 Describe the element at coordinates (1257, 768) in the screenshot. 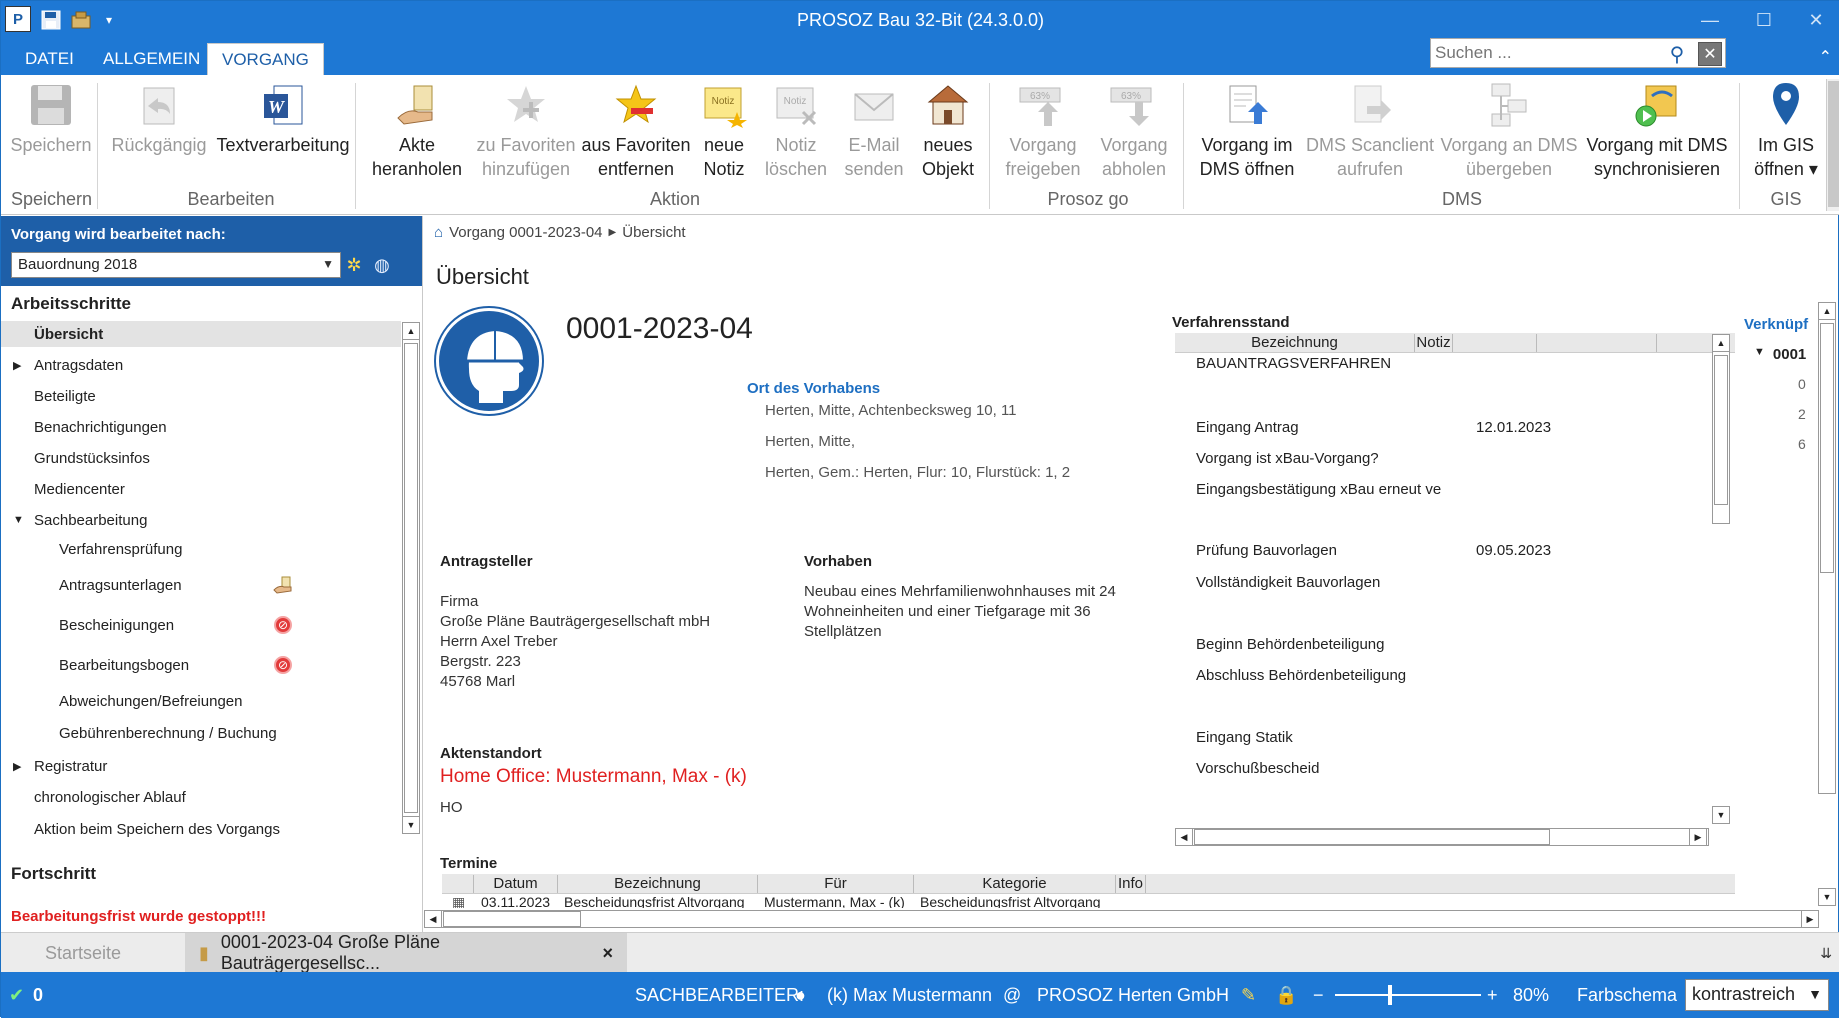

I see `verfahren-row-label: Vorschußbescheid` at that location.